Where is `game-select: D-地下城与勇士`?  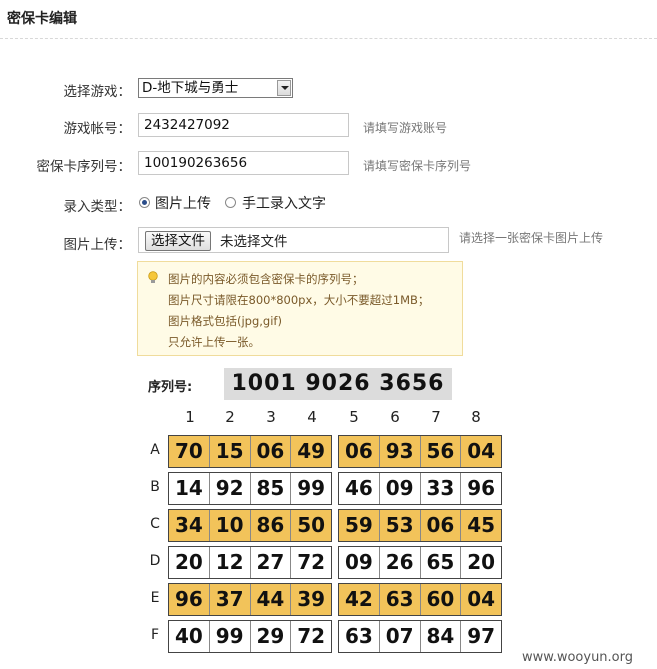
game-select: D-地下城与勇士 is located at coordinates (215, 88).